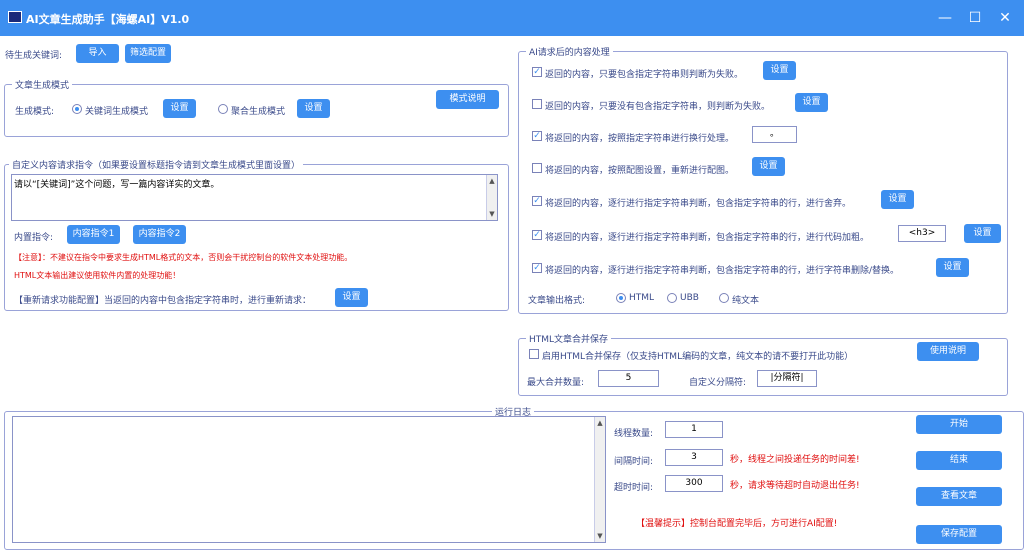 This screenshot has width=1024, height=550. What do you see at coordinates (718, 383) in the screenshot?
I see `separator-label: 自定义分隔符:` at bounding box center [718, 383].